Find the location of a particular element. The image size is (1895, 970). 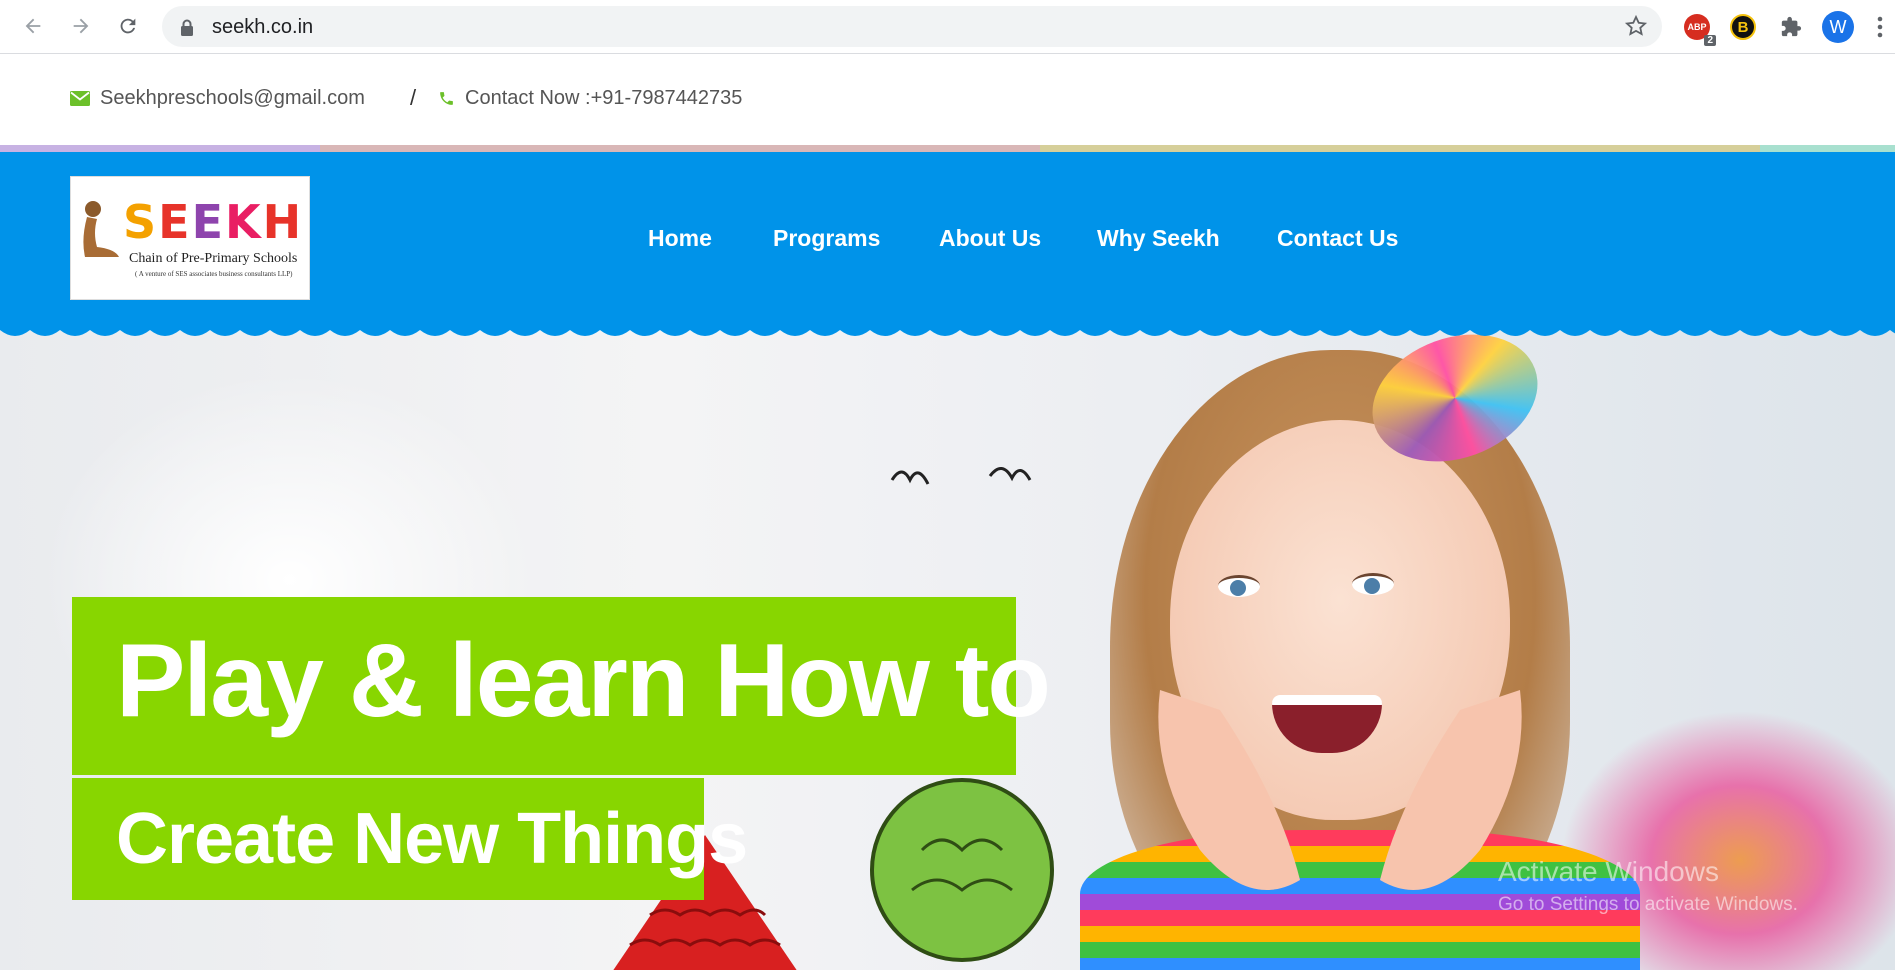

email-text: Seekhpreschools@gmail.com is located at coordinates (232, 98).